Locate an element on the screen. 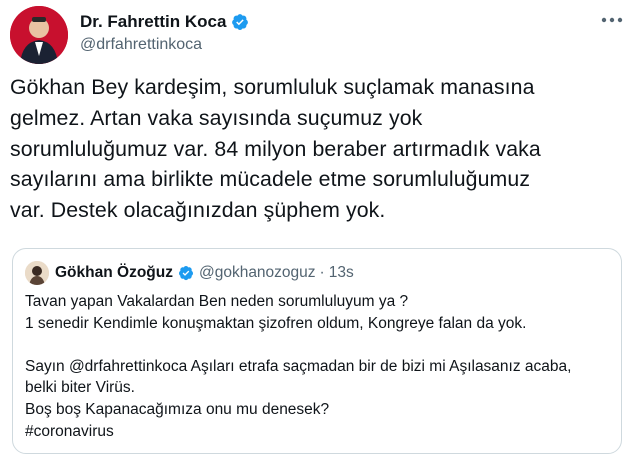 The height and width of the screenshot is (464, 640). author-display-name: Dr. Fahrettin Koca is located at coordinates (153, 22).